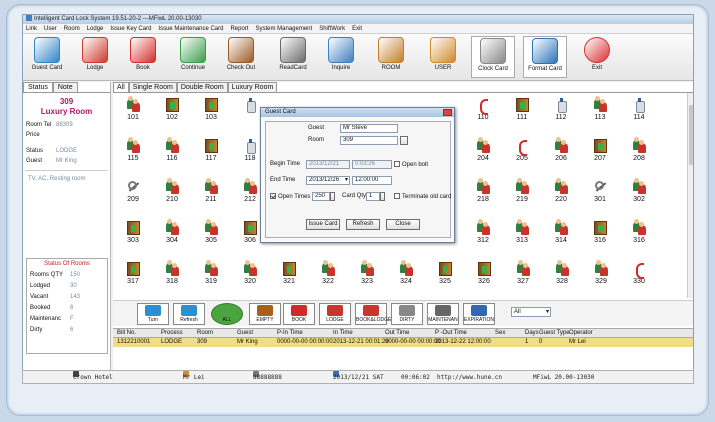 The height and width of the screenshot is (422, 715). Describe the element at coordinates (690, 195) in the screenshot. I see `room-grid-scrollbar` at that location.